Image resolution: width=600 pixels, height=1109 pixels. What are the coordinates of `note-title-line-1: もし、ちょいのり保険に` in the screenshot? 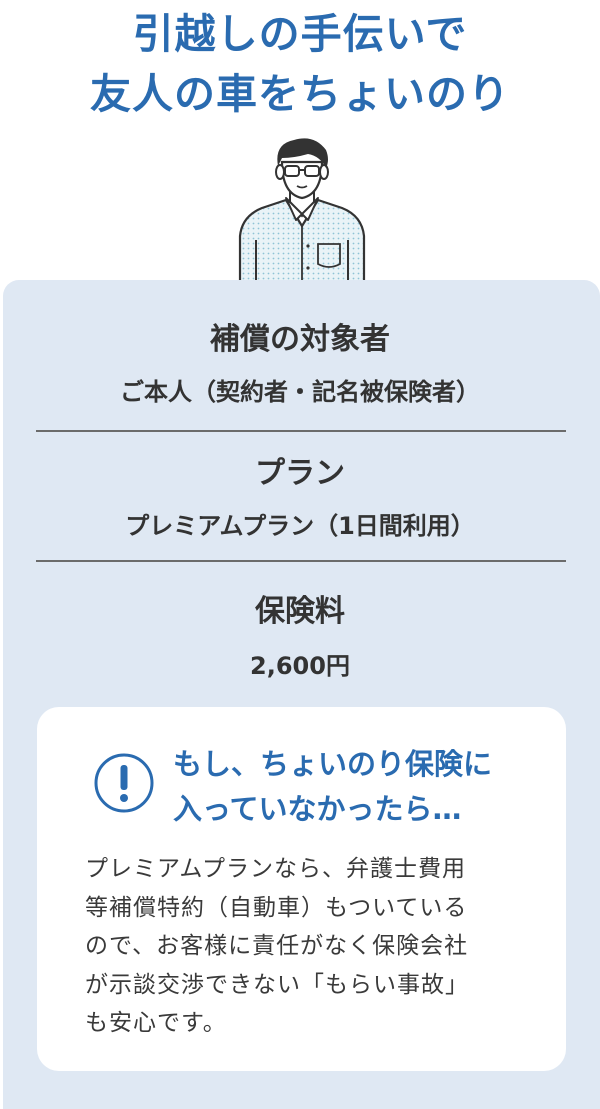 It's located at (333, 764).